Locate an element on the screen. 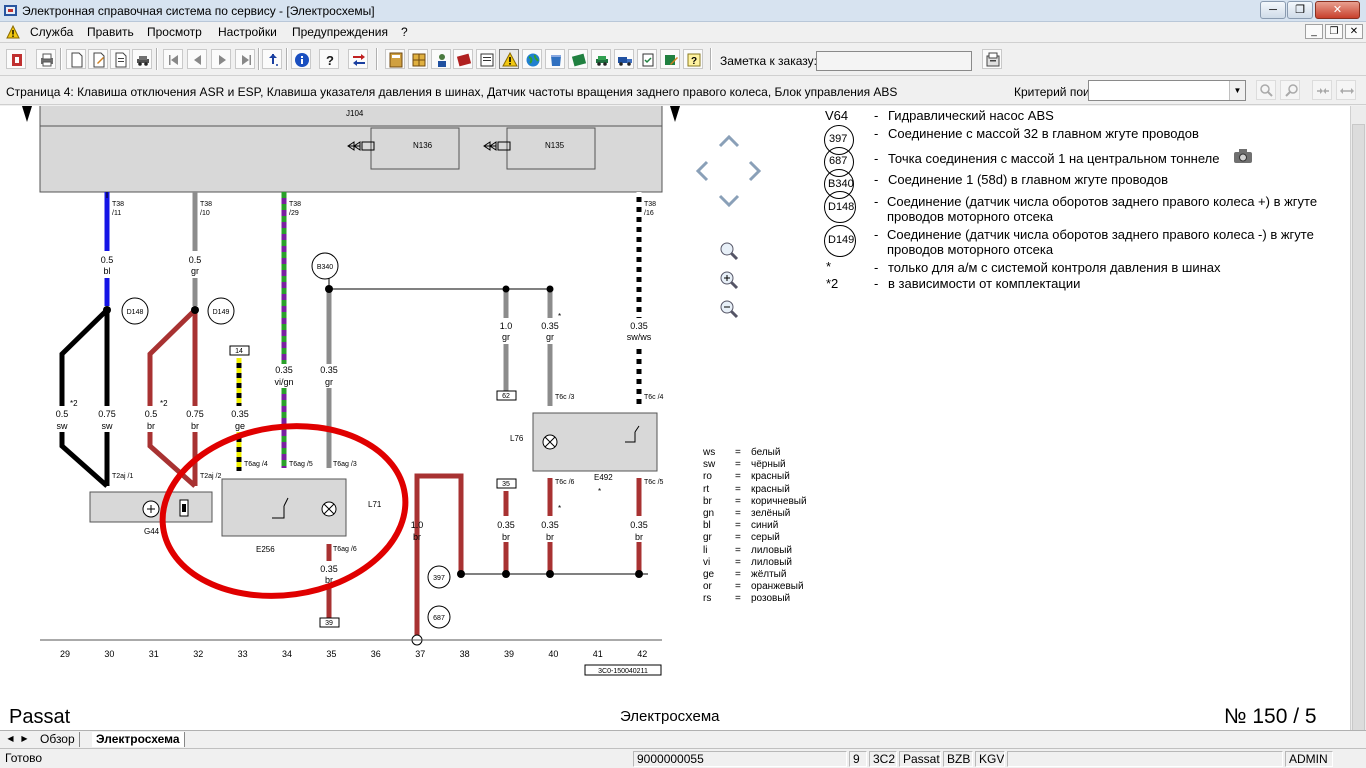 This screenshot has height=768, width=1366. truck-icon is located at coordinates (625, 61).